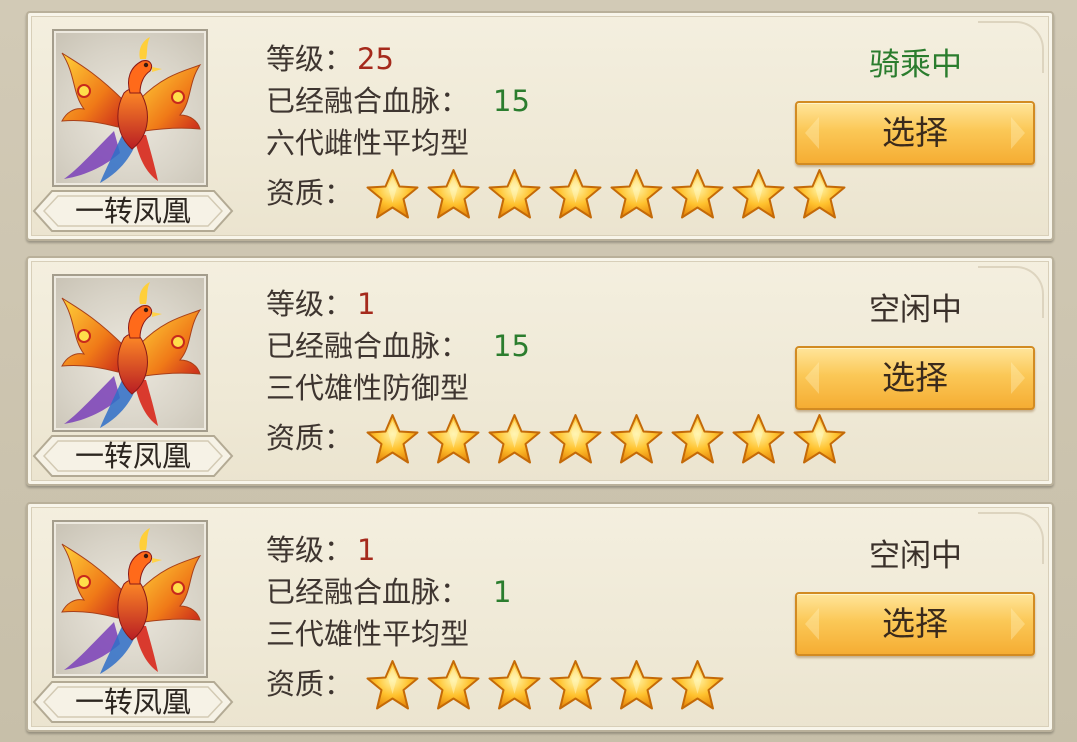 This screenshot has width=1077, height=742. I want to click on mount-type: 三代雄性平均型, so click(368, 634).